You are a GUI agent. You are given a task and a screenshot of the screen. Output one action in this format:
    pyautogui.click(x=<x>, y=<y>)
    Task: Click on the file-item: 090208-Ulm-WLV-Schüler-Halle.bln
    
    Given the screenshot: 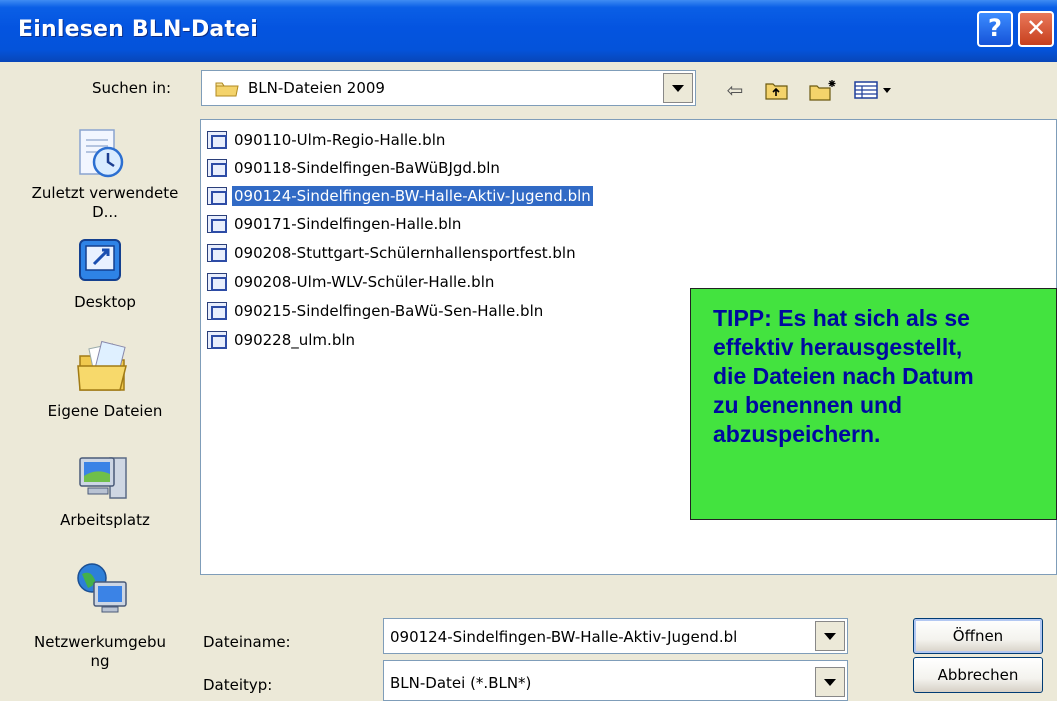 What is the action you would take?
    pyautogui.click(x=351, y=281)
    